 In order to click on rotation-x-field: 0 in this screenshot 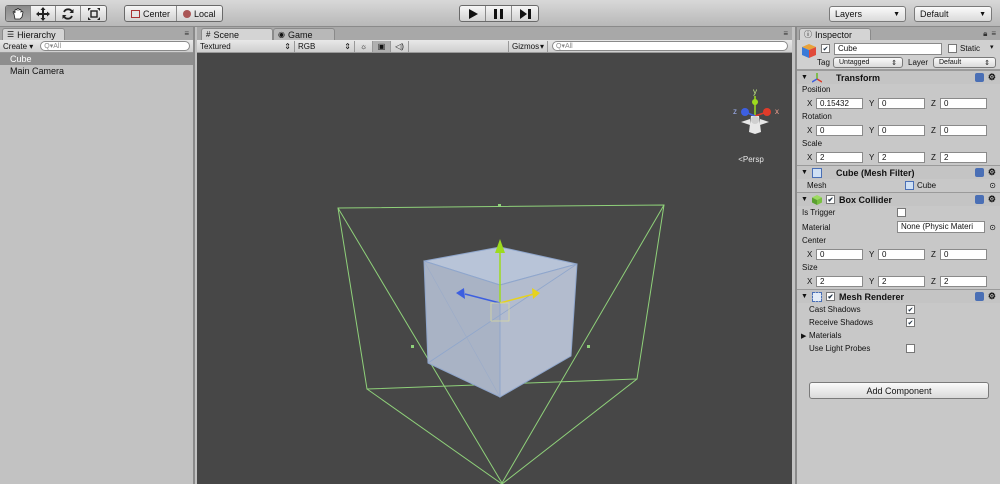, I will do `click(839, 130)`.